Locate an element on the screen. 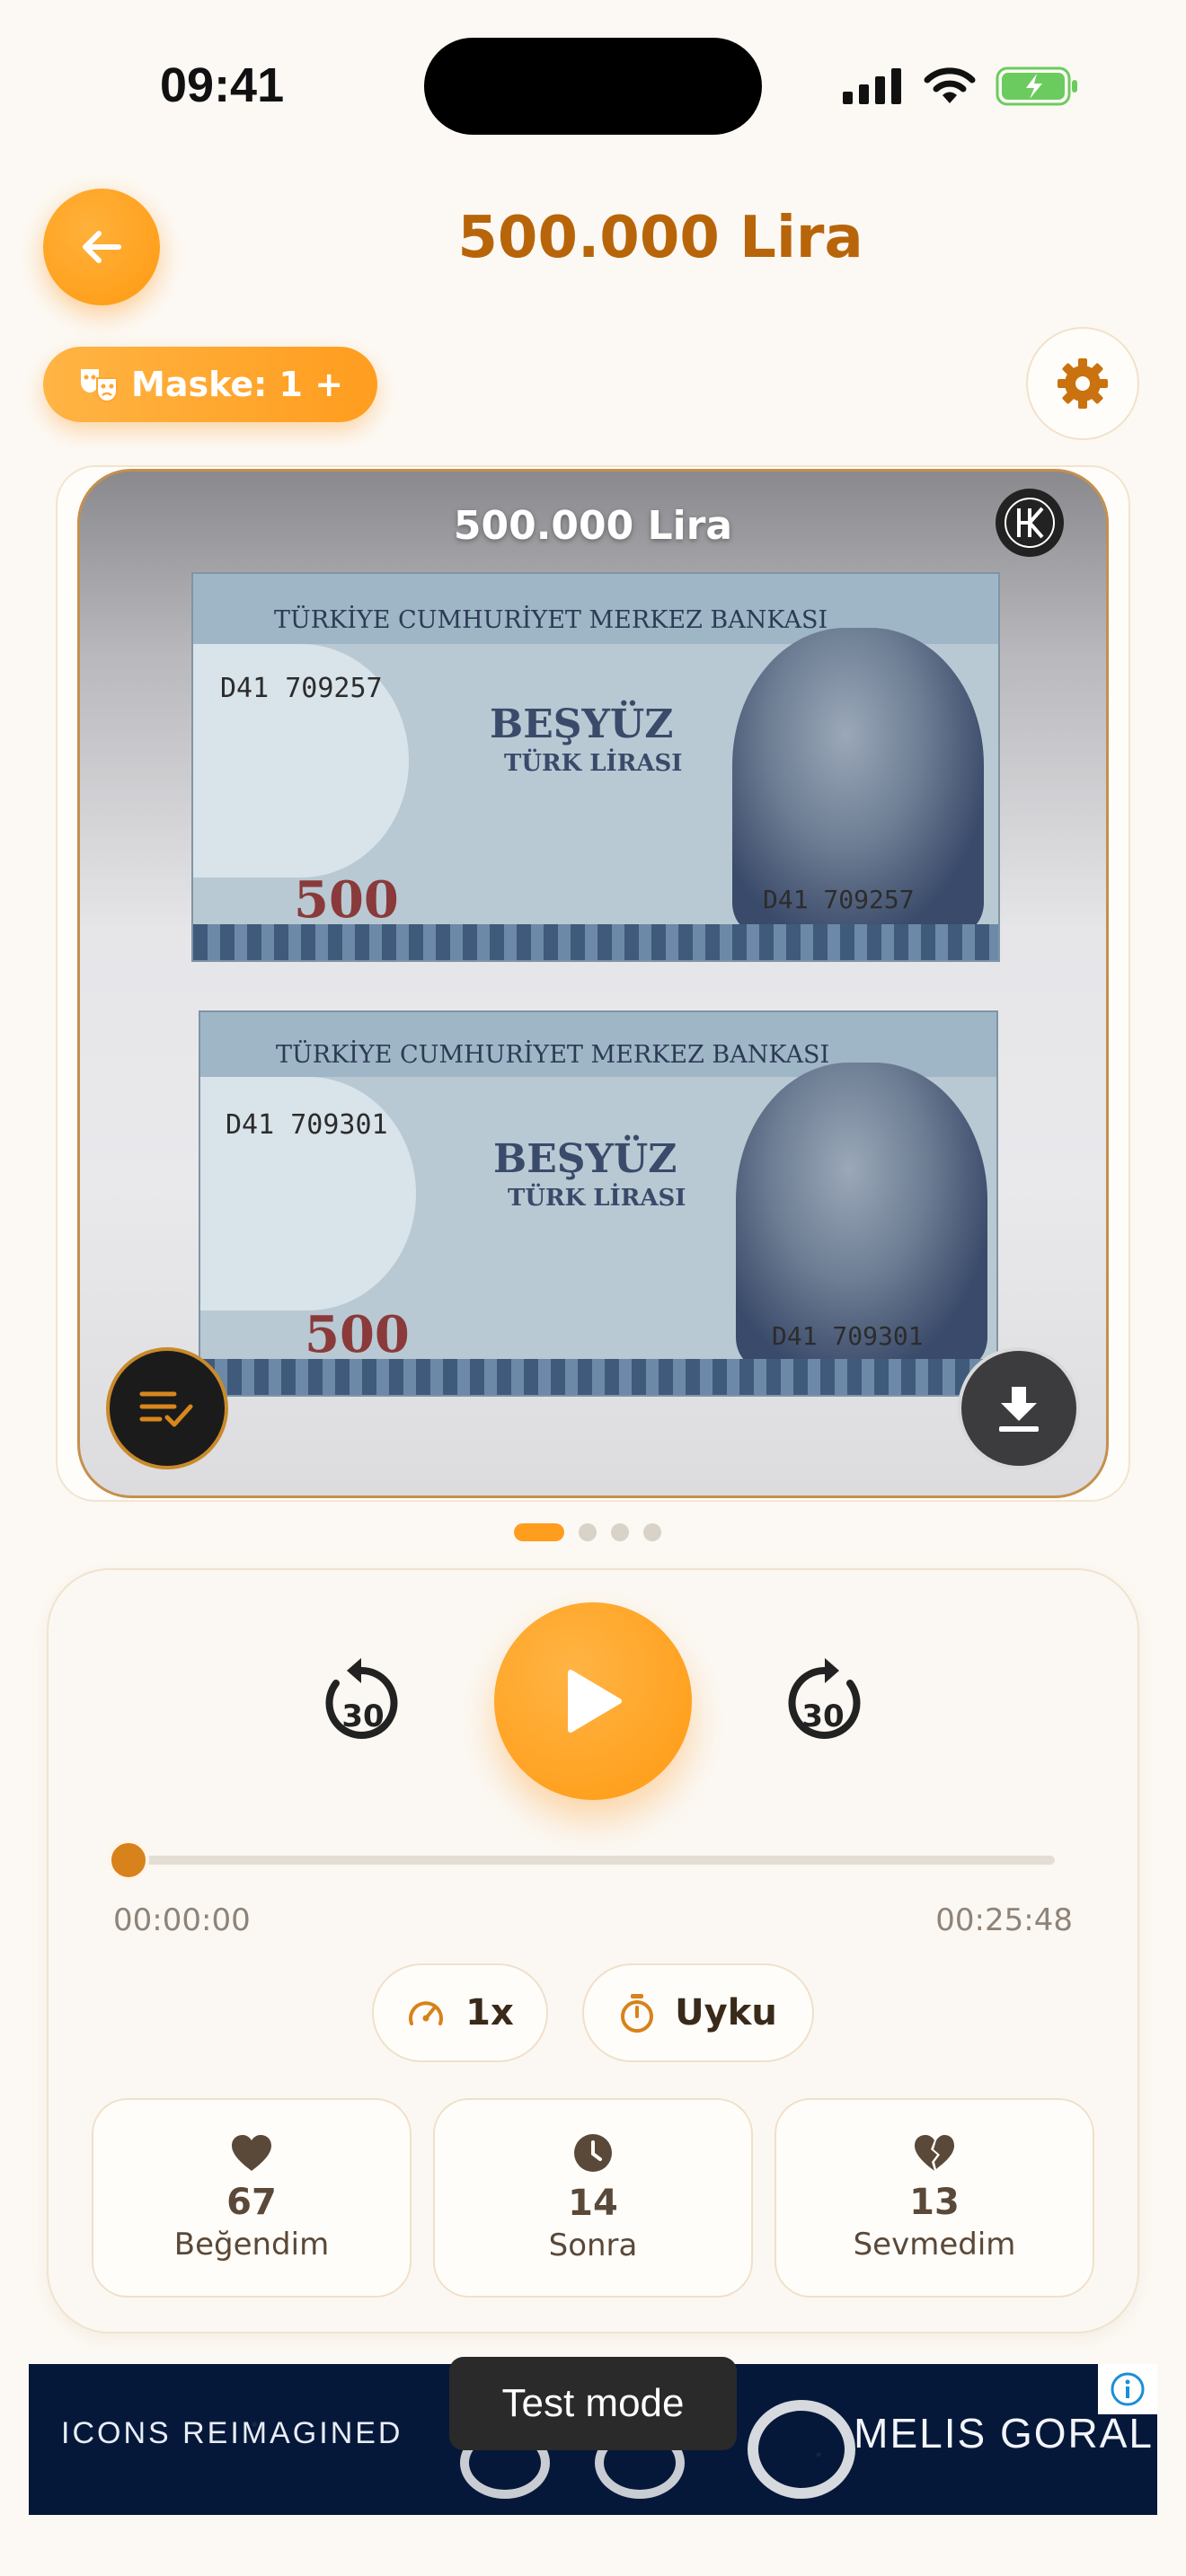 Image resolution: width=1186 pixels, height=2576 pixels. banknote-serial: D41 709257 is located at coordinates (301, 688).